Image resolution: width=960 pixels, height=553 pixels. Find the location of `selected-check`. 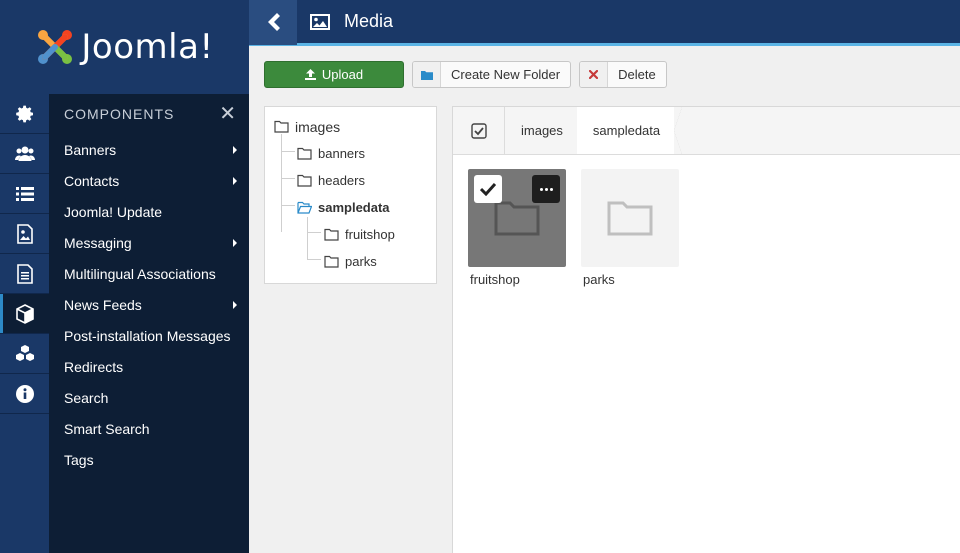

selected-check is located at coordinates (488, 189).